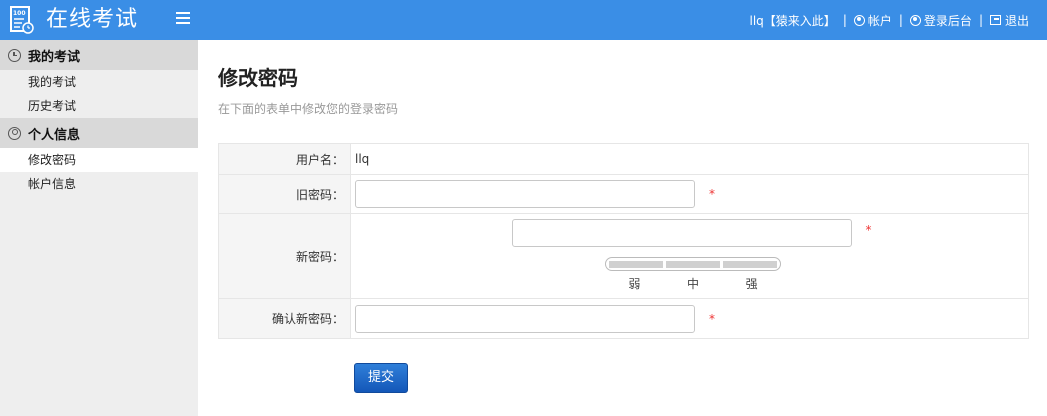  Describe the element at coordinates (99, 55) in the screenshot. I see `sidebar-group-my-exams: 我的考试` at that location.